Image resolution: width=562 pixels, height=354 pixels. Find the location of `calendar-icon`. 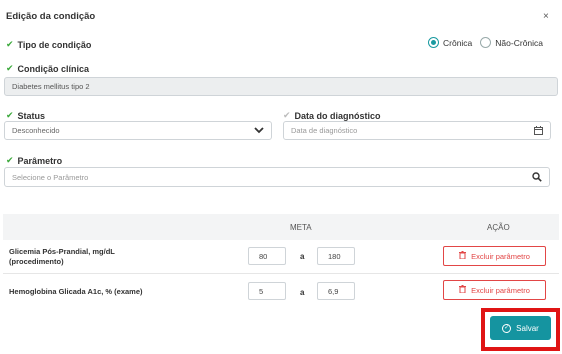

calendar-icon is located at coordinates (538, 130).